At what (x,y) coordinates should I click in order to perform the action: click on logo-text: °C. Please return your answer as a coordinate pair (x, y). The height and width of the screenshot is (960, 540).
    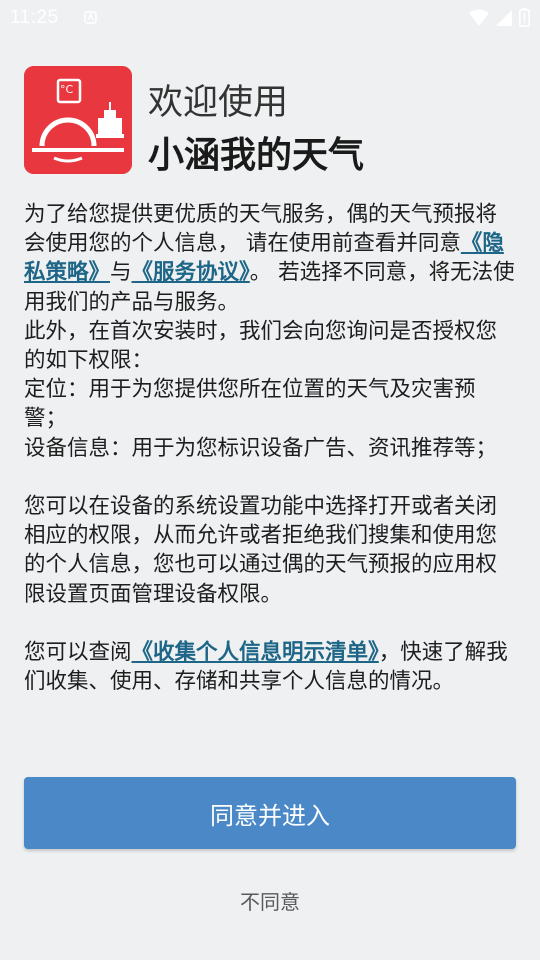
    Looking at the image, I should click on (67, 89).